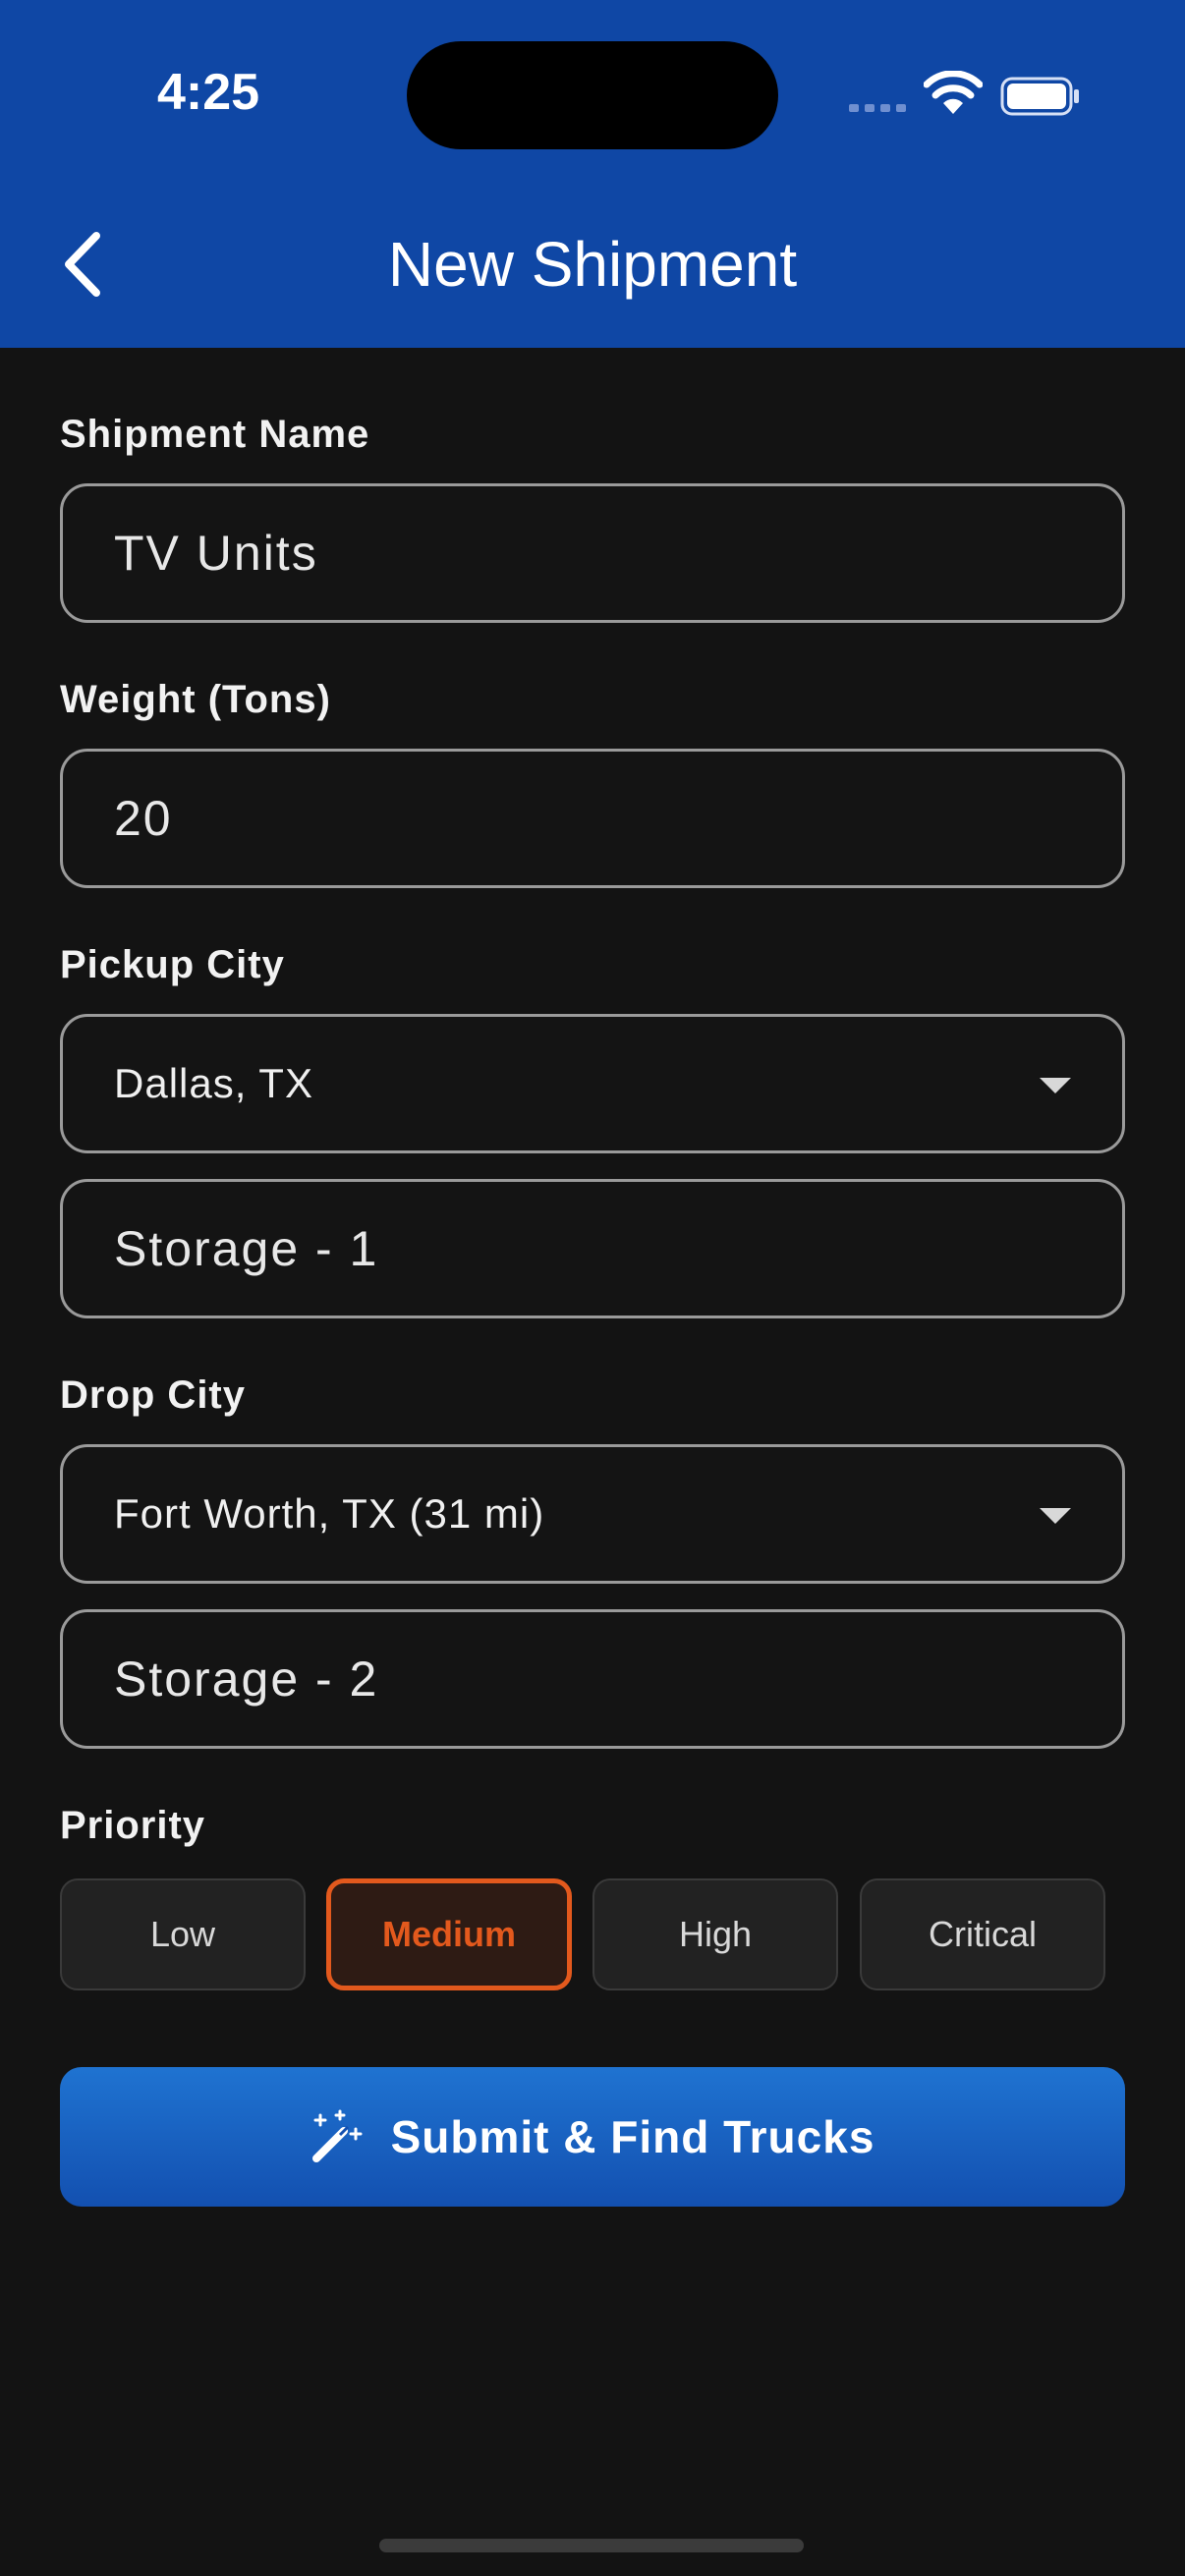 The height and width of the screenshot is (2576, 1185). I want to click on dynamic-island, so click(592, 95).